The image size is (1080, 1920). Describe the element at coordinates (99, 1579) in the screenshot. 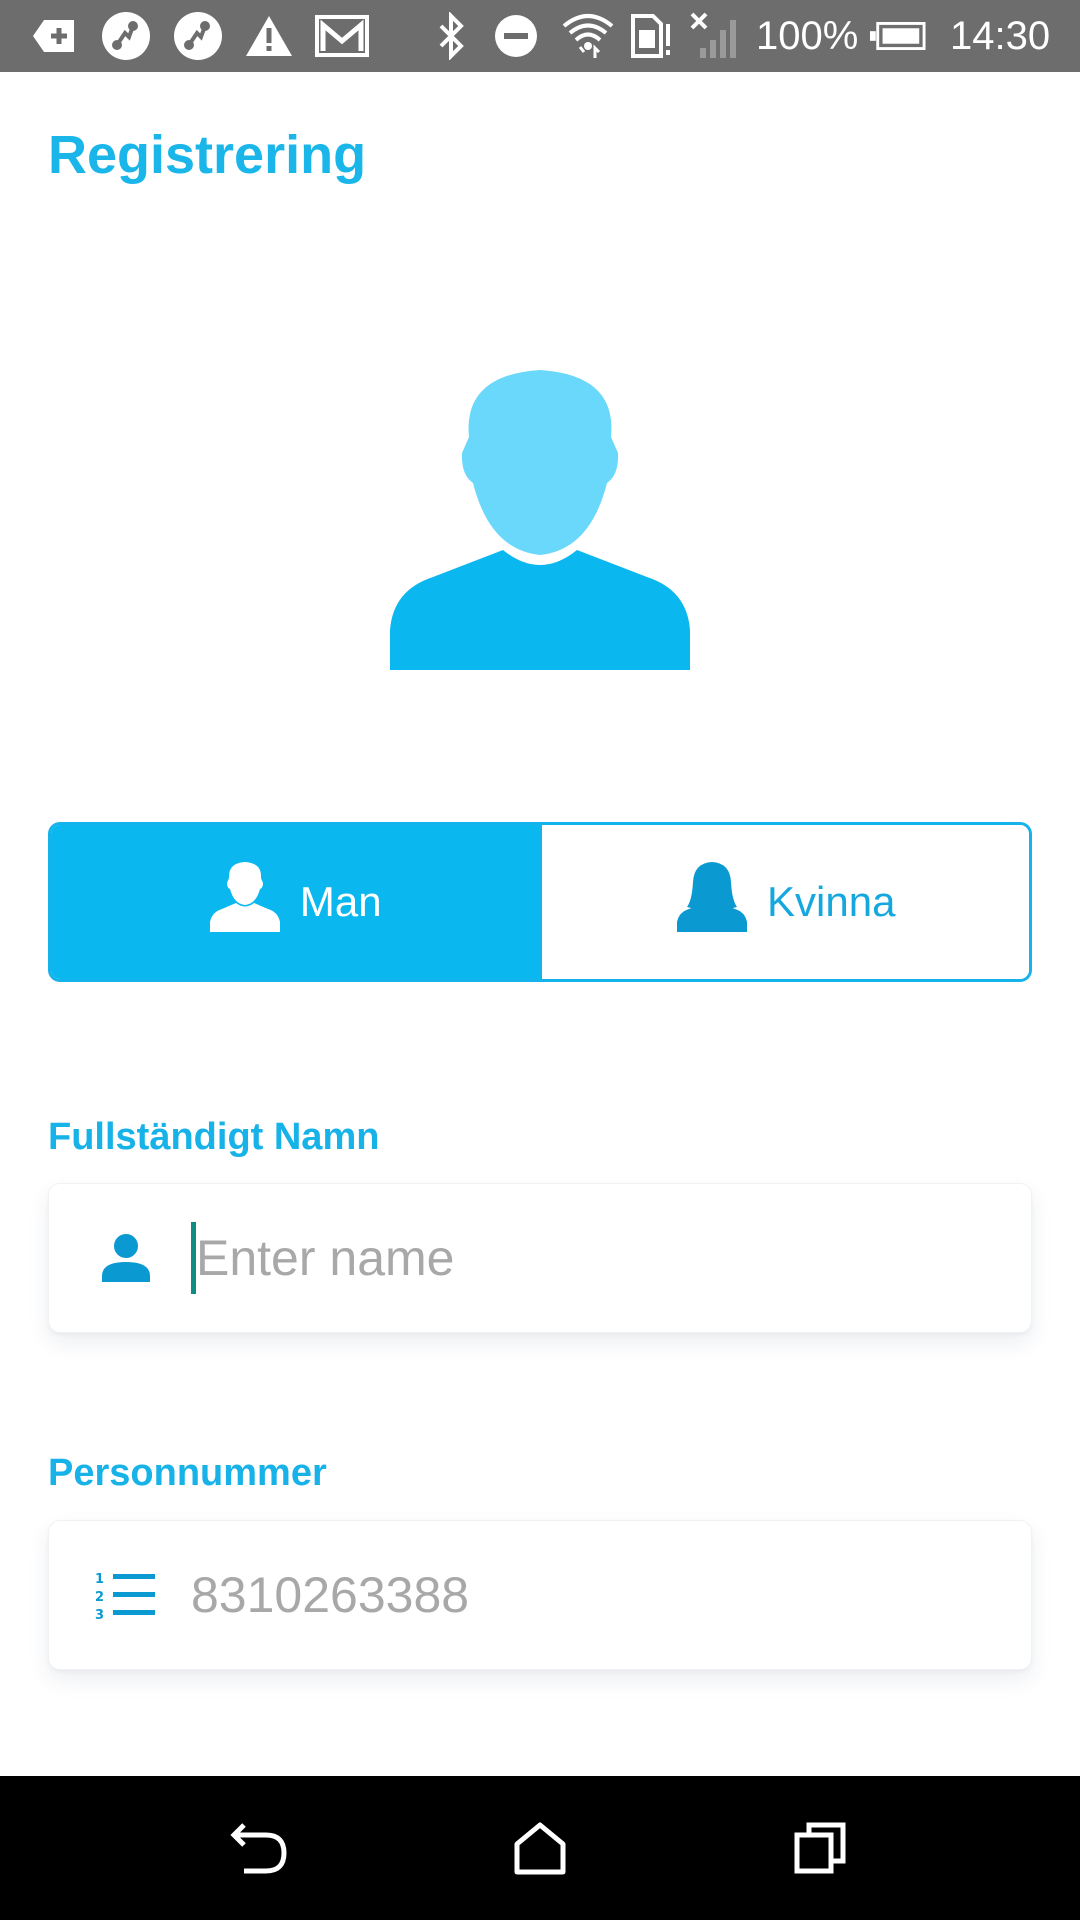

I see `svg-text: 1` at that location.